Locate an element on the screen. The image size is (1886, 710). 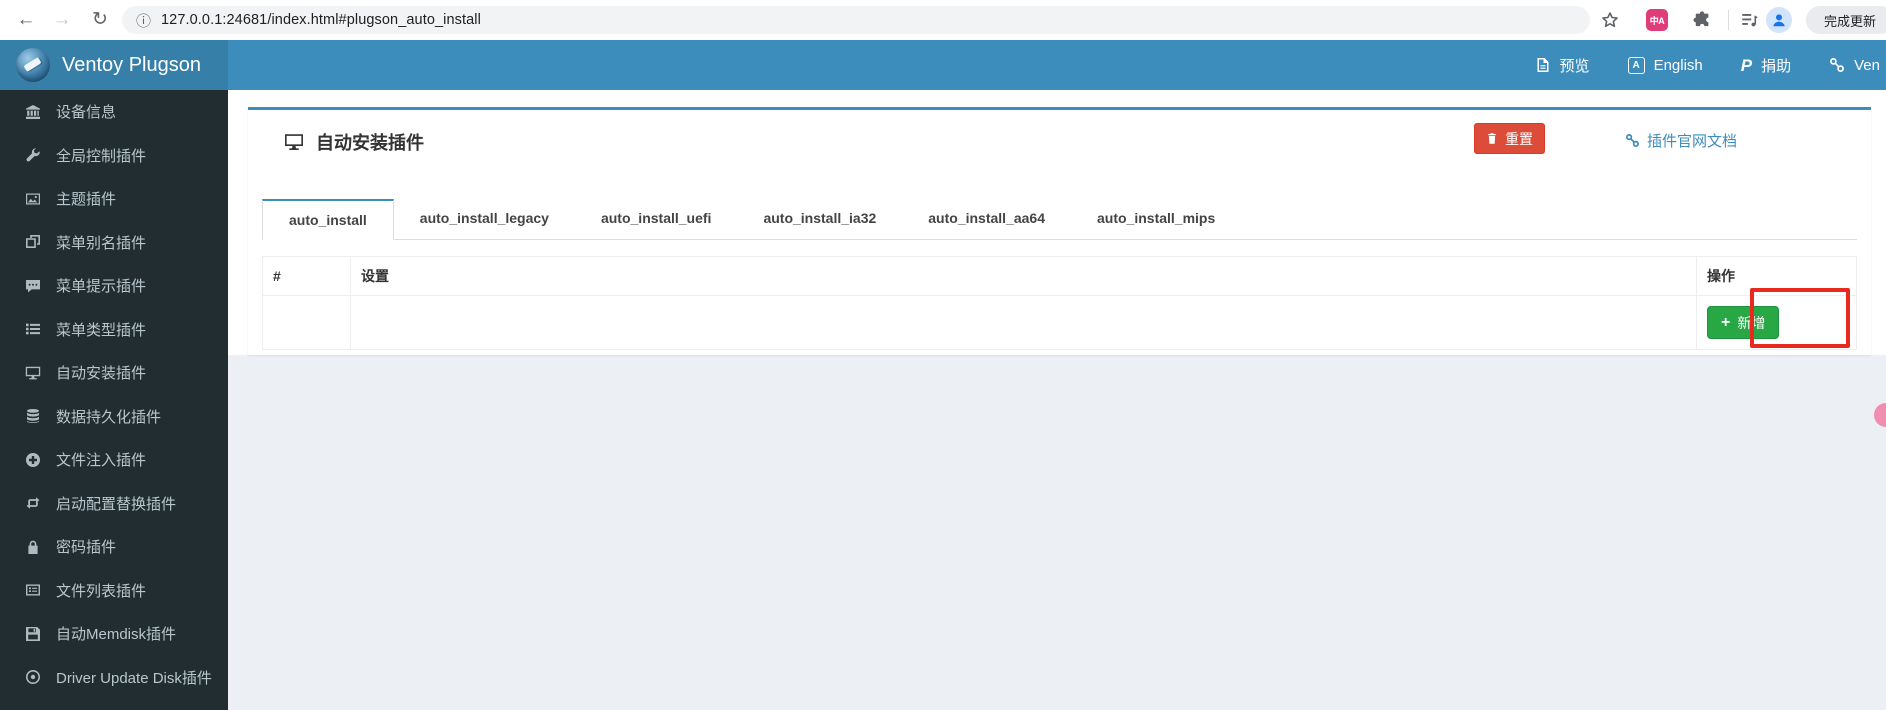
clone-icon is located at coordinates (32, 242).